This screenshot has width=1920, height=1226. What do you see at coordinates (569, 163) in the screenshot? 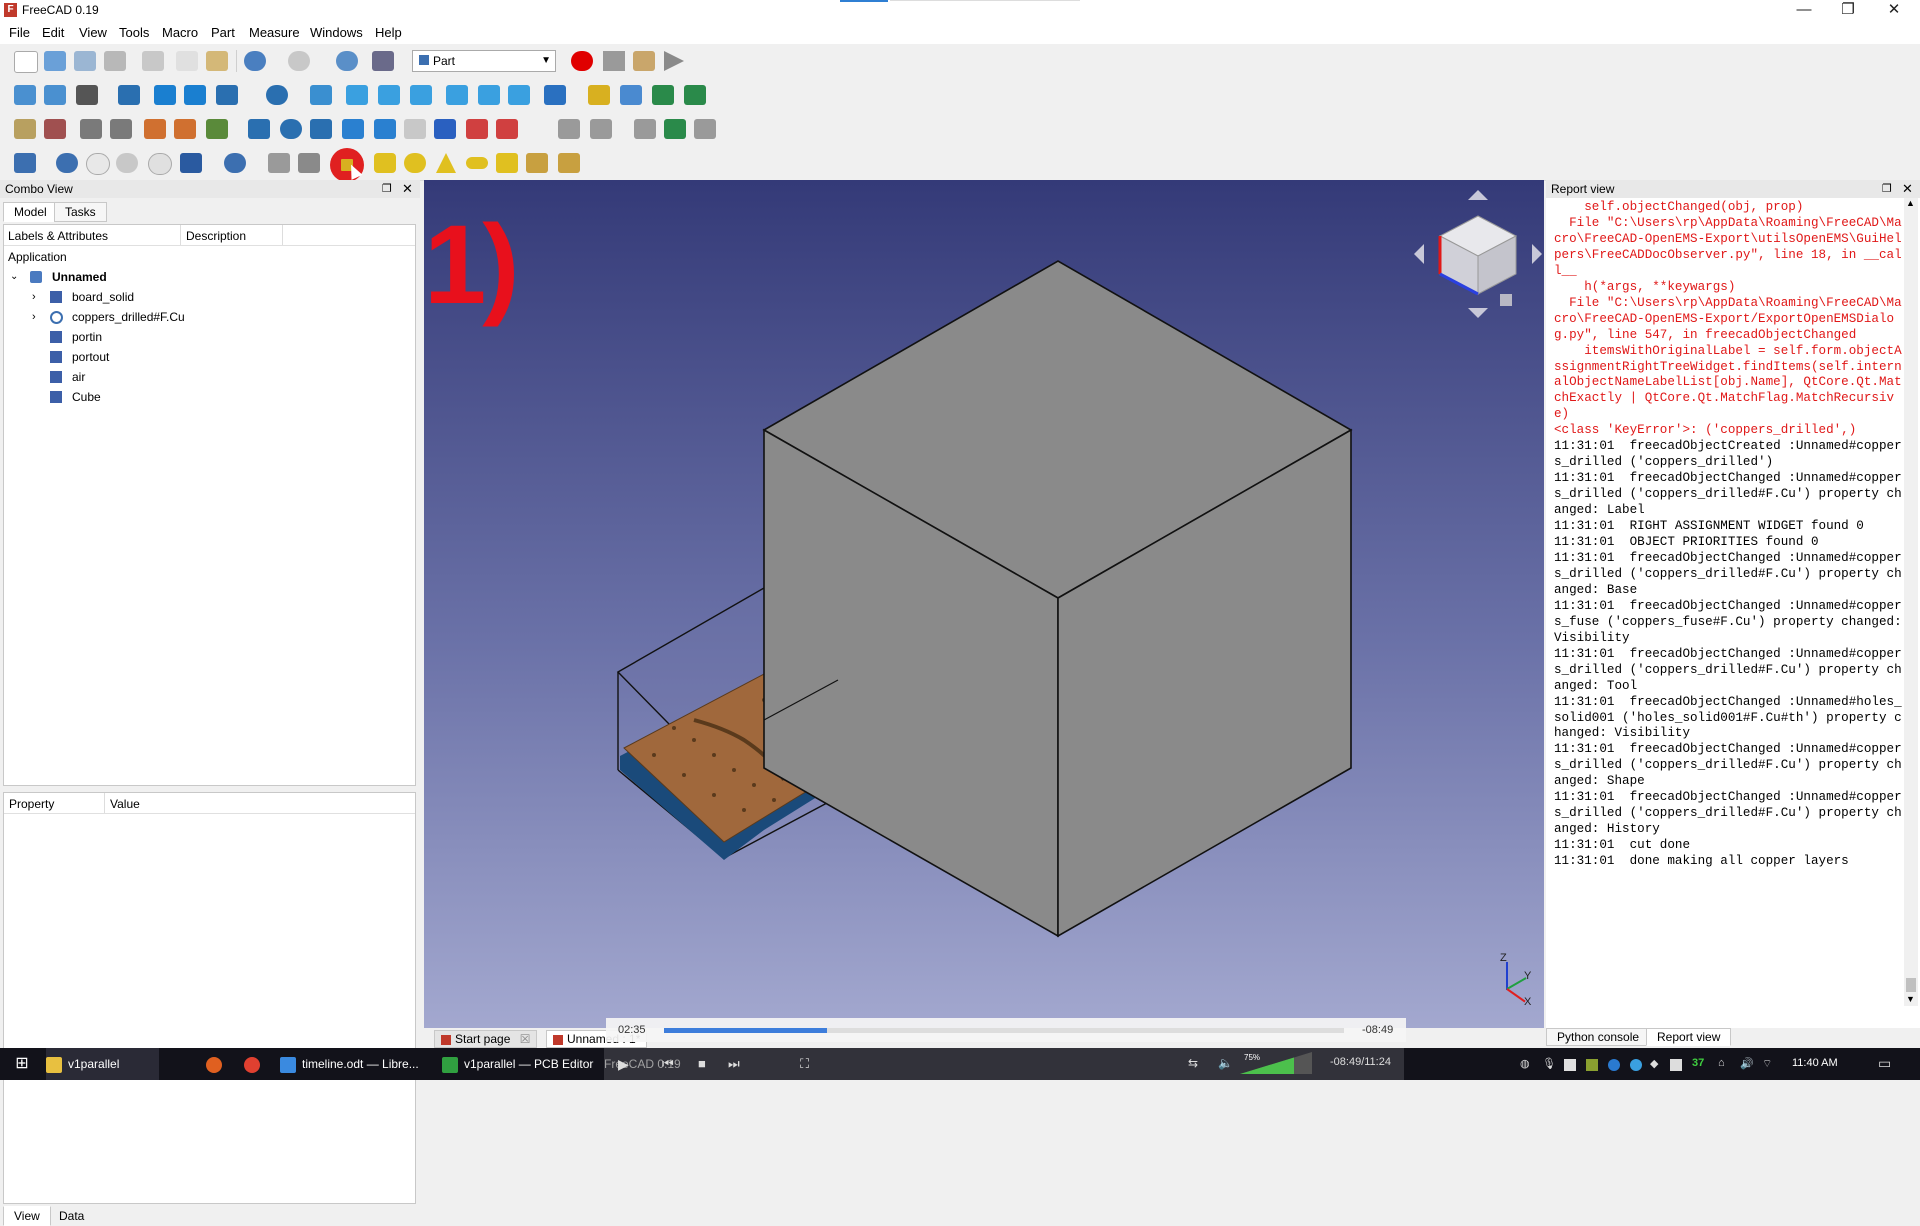
I see `shape-builder-icon` at bounding box center [569, 163].